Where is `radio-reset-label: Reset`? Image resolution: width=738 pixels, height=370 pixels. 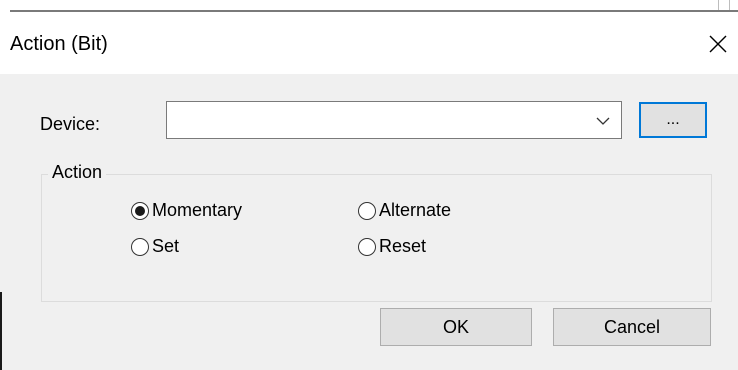
radio-reset-label: Reset is located at coordinates (403, 246).